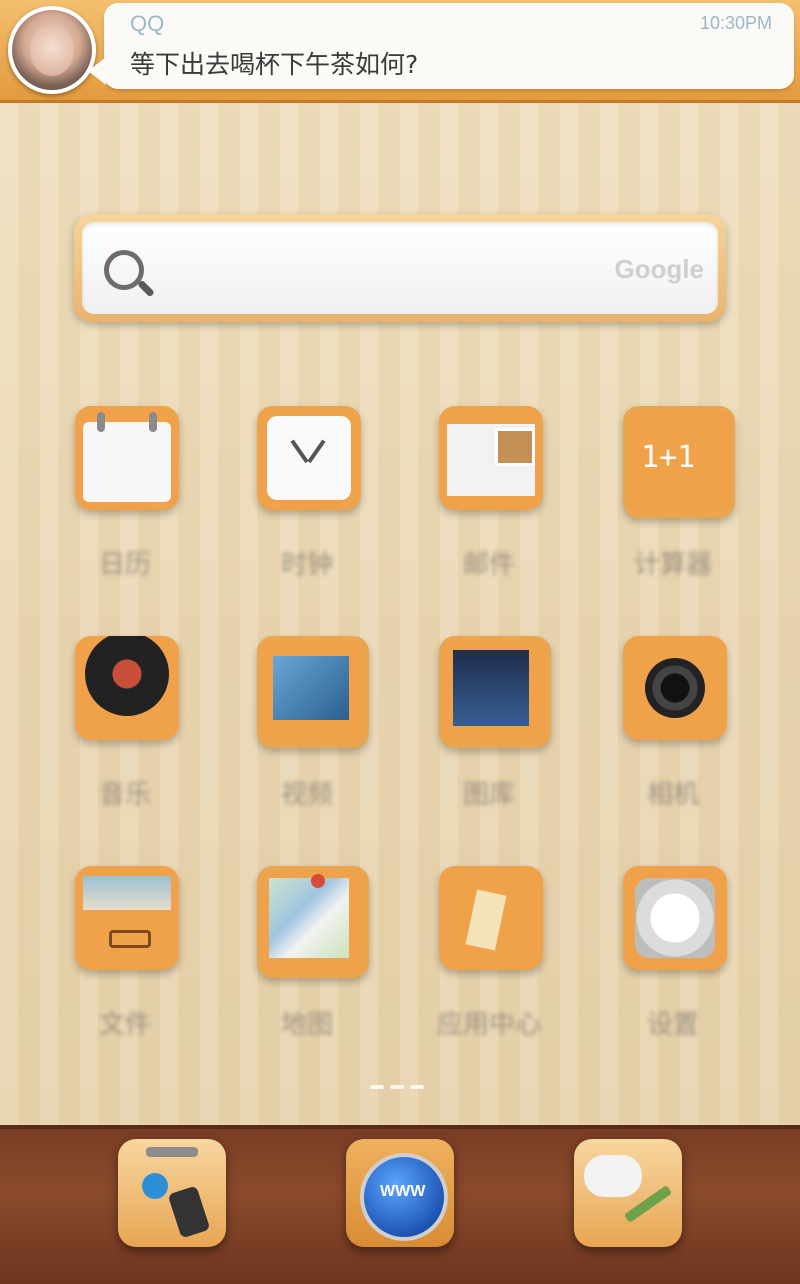 This screenshot has width=800, height=1284. I want to click on app-label: 地图, so click(306, 1025).